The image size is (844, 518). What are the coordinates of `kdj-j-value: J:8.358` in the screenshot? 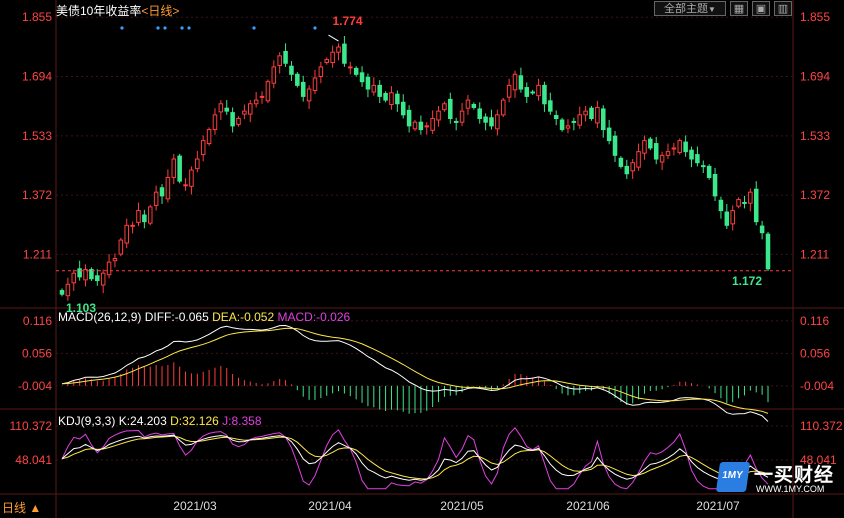 It's located at (242, 421).